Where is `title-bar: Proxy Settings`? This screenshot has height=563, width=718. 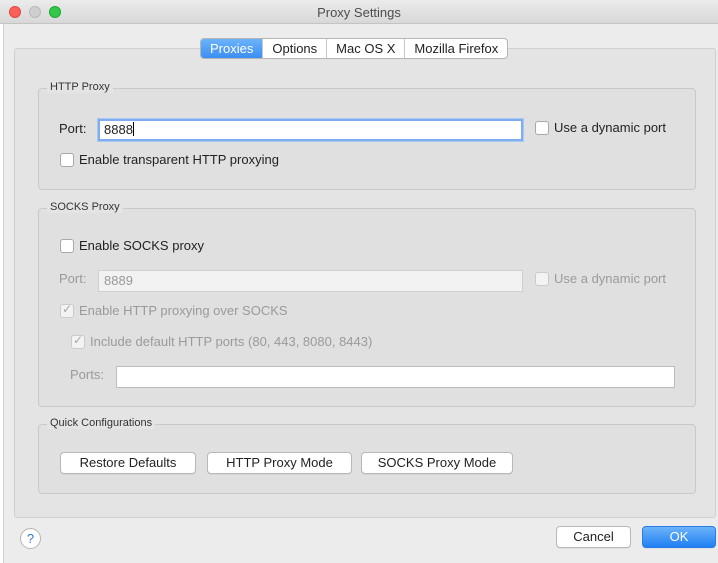 title-bar: Proxy Settings is located at coordinates (359, 12).